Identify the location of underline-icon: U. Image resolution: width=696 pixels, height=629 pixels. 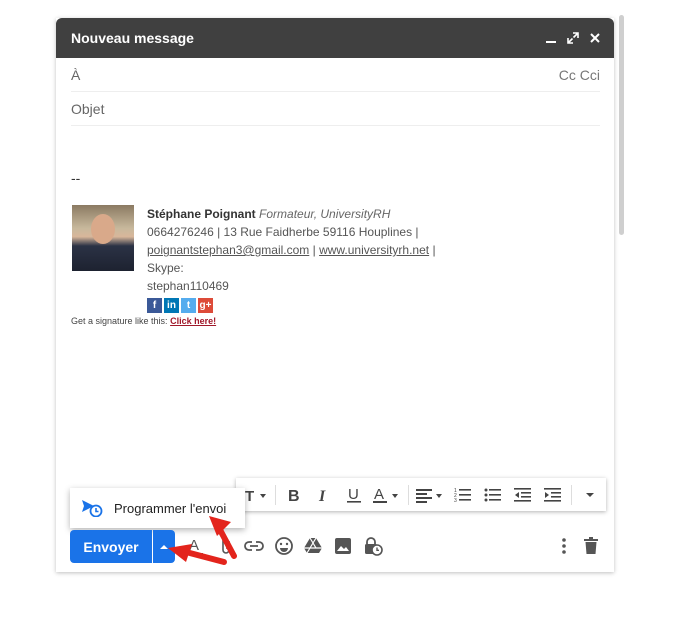
(354, 494).